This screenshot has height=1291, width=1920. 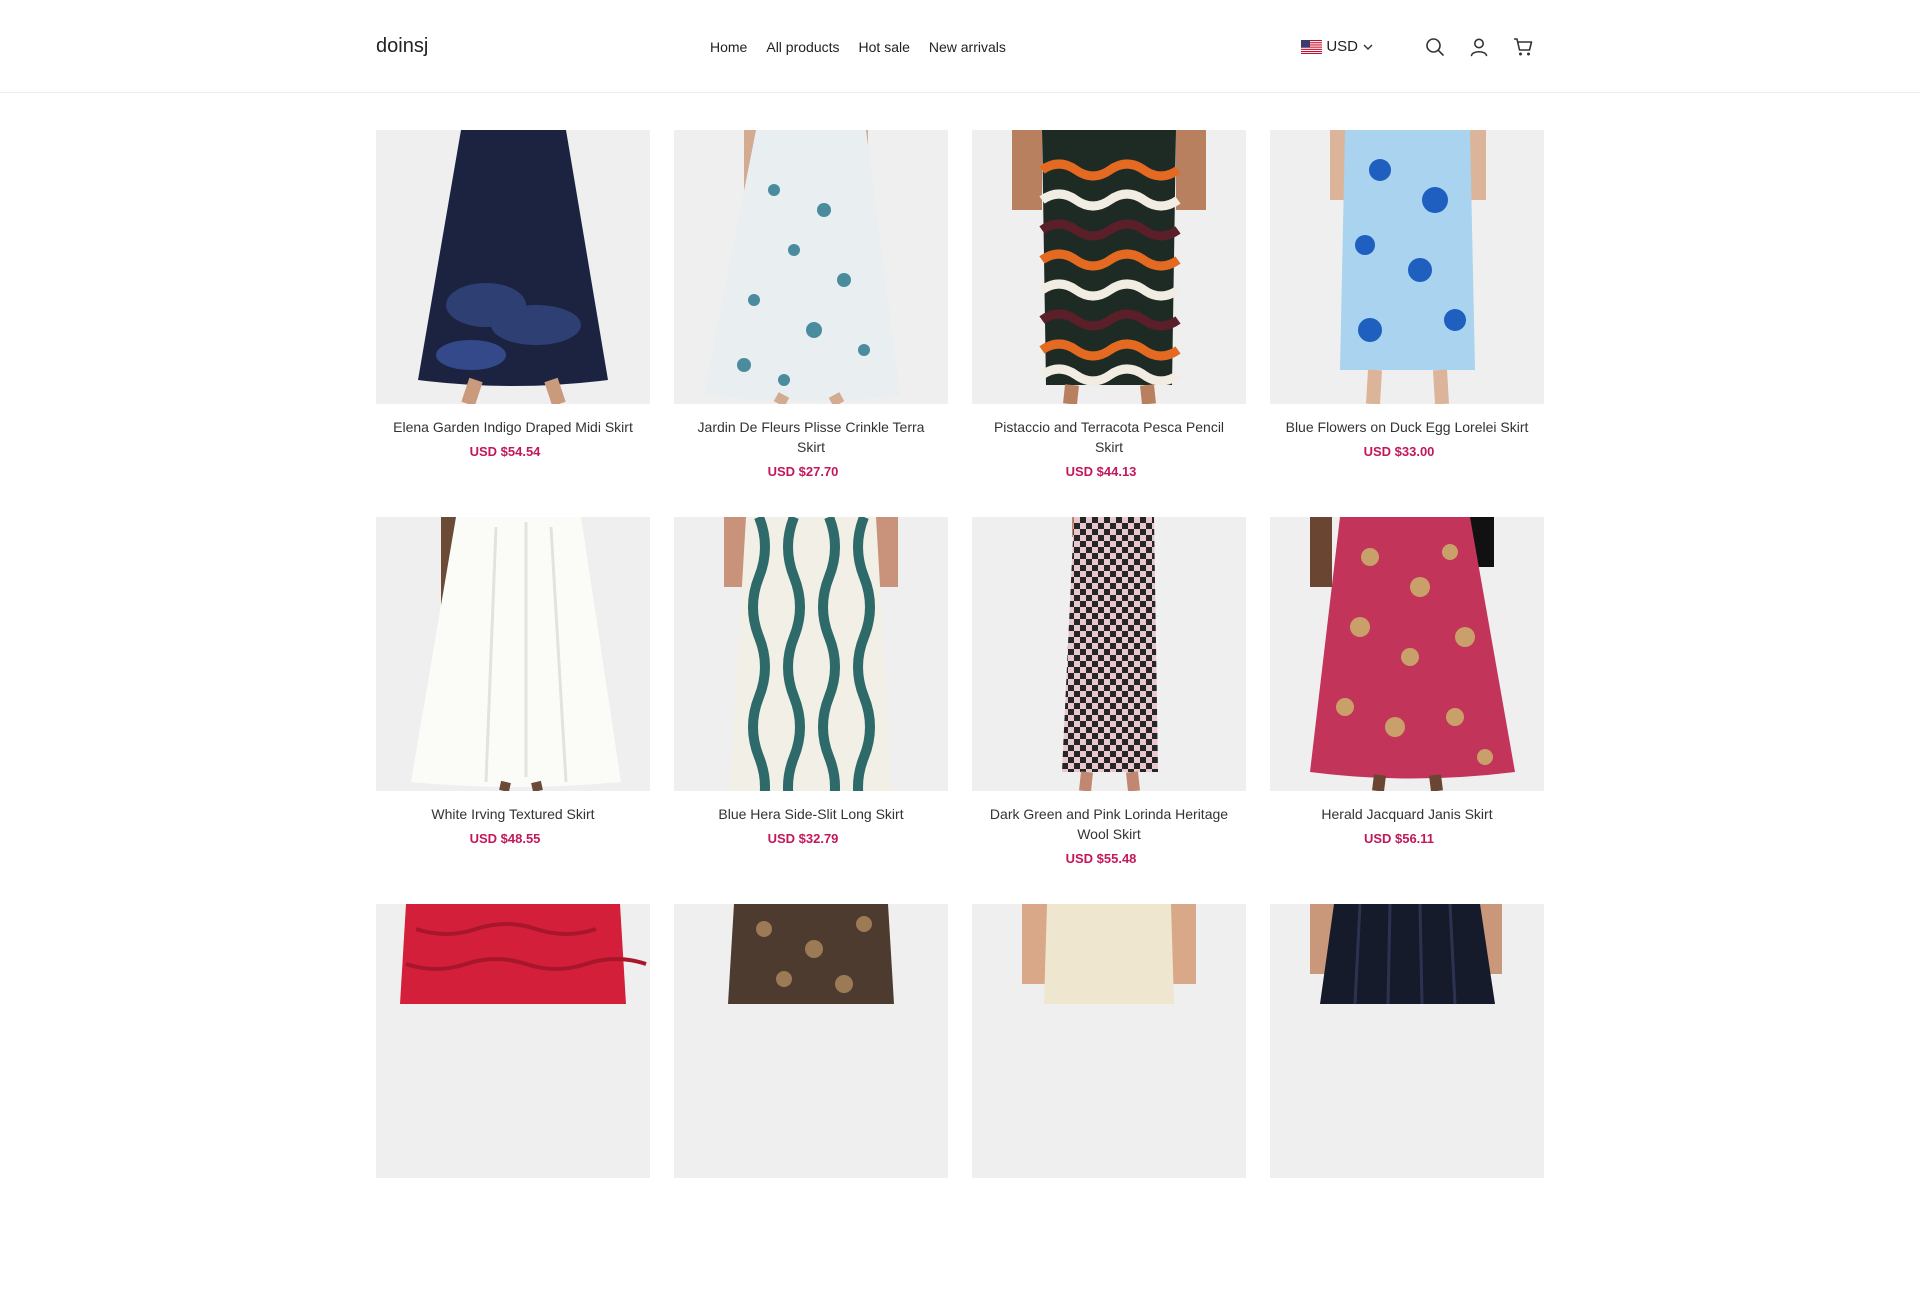 I want to click on product-card: Herald Jacquard Janis Skirt USD $56.11, so click(x=1407, y=710).